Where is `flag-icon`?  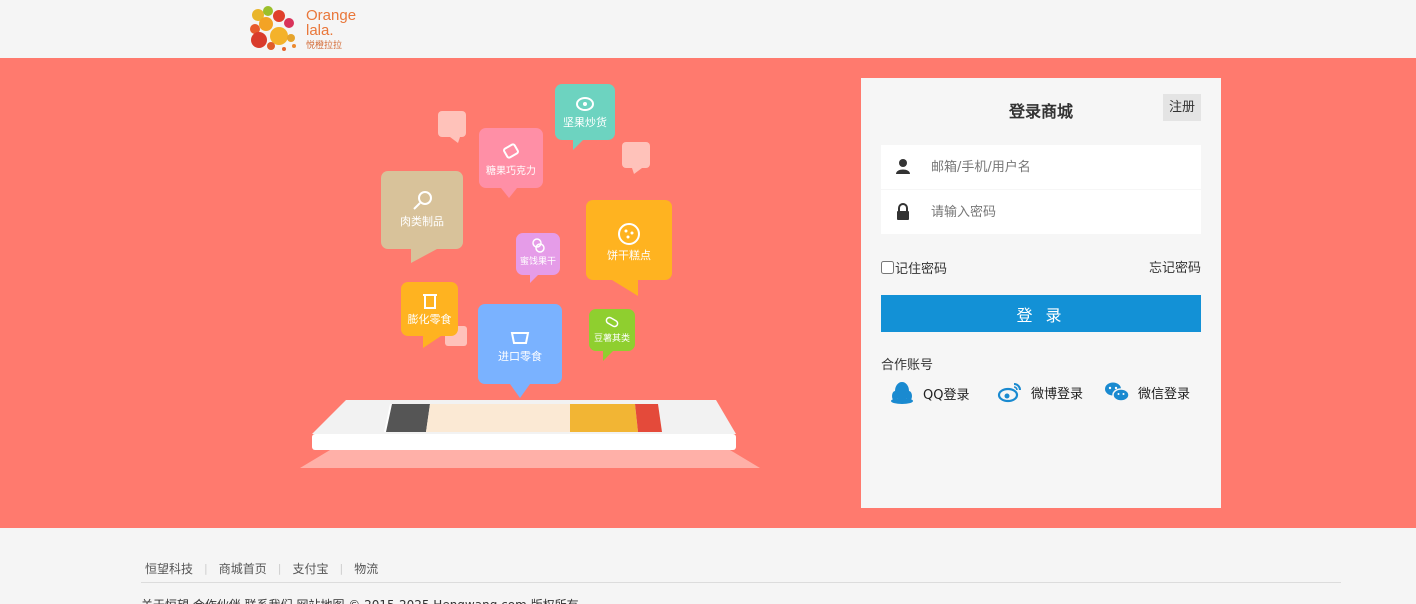 flag-icon is located at coordinates (520, 338).